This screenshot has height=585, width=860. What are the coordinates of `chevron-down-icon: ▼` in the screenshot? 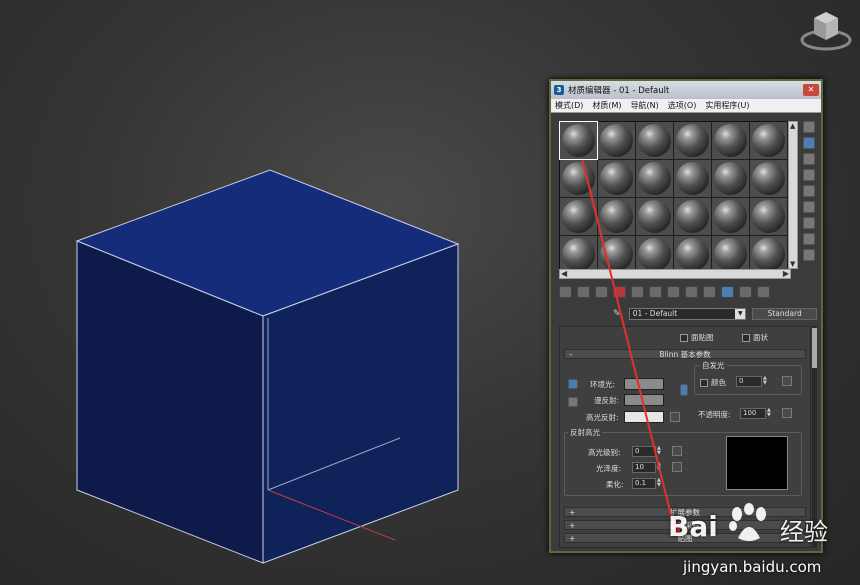 It's located at (740, 314).